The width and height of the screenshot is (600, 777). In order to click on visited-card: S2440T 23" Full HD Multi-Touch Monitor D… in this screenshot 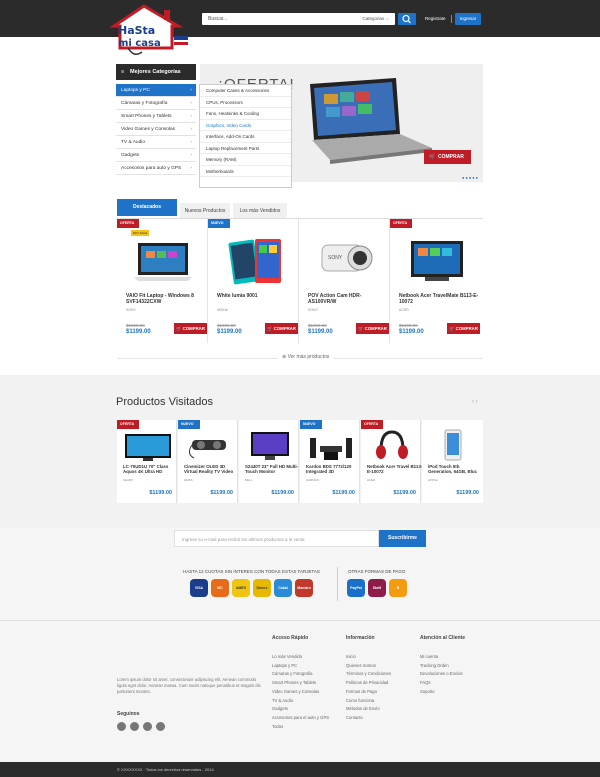, I will do `click(269, 461)`.